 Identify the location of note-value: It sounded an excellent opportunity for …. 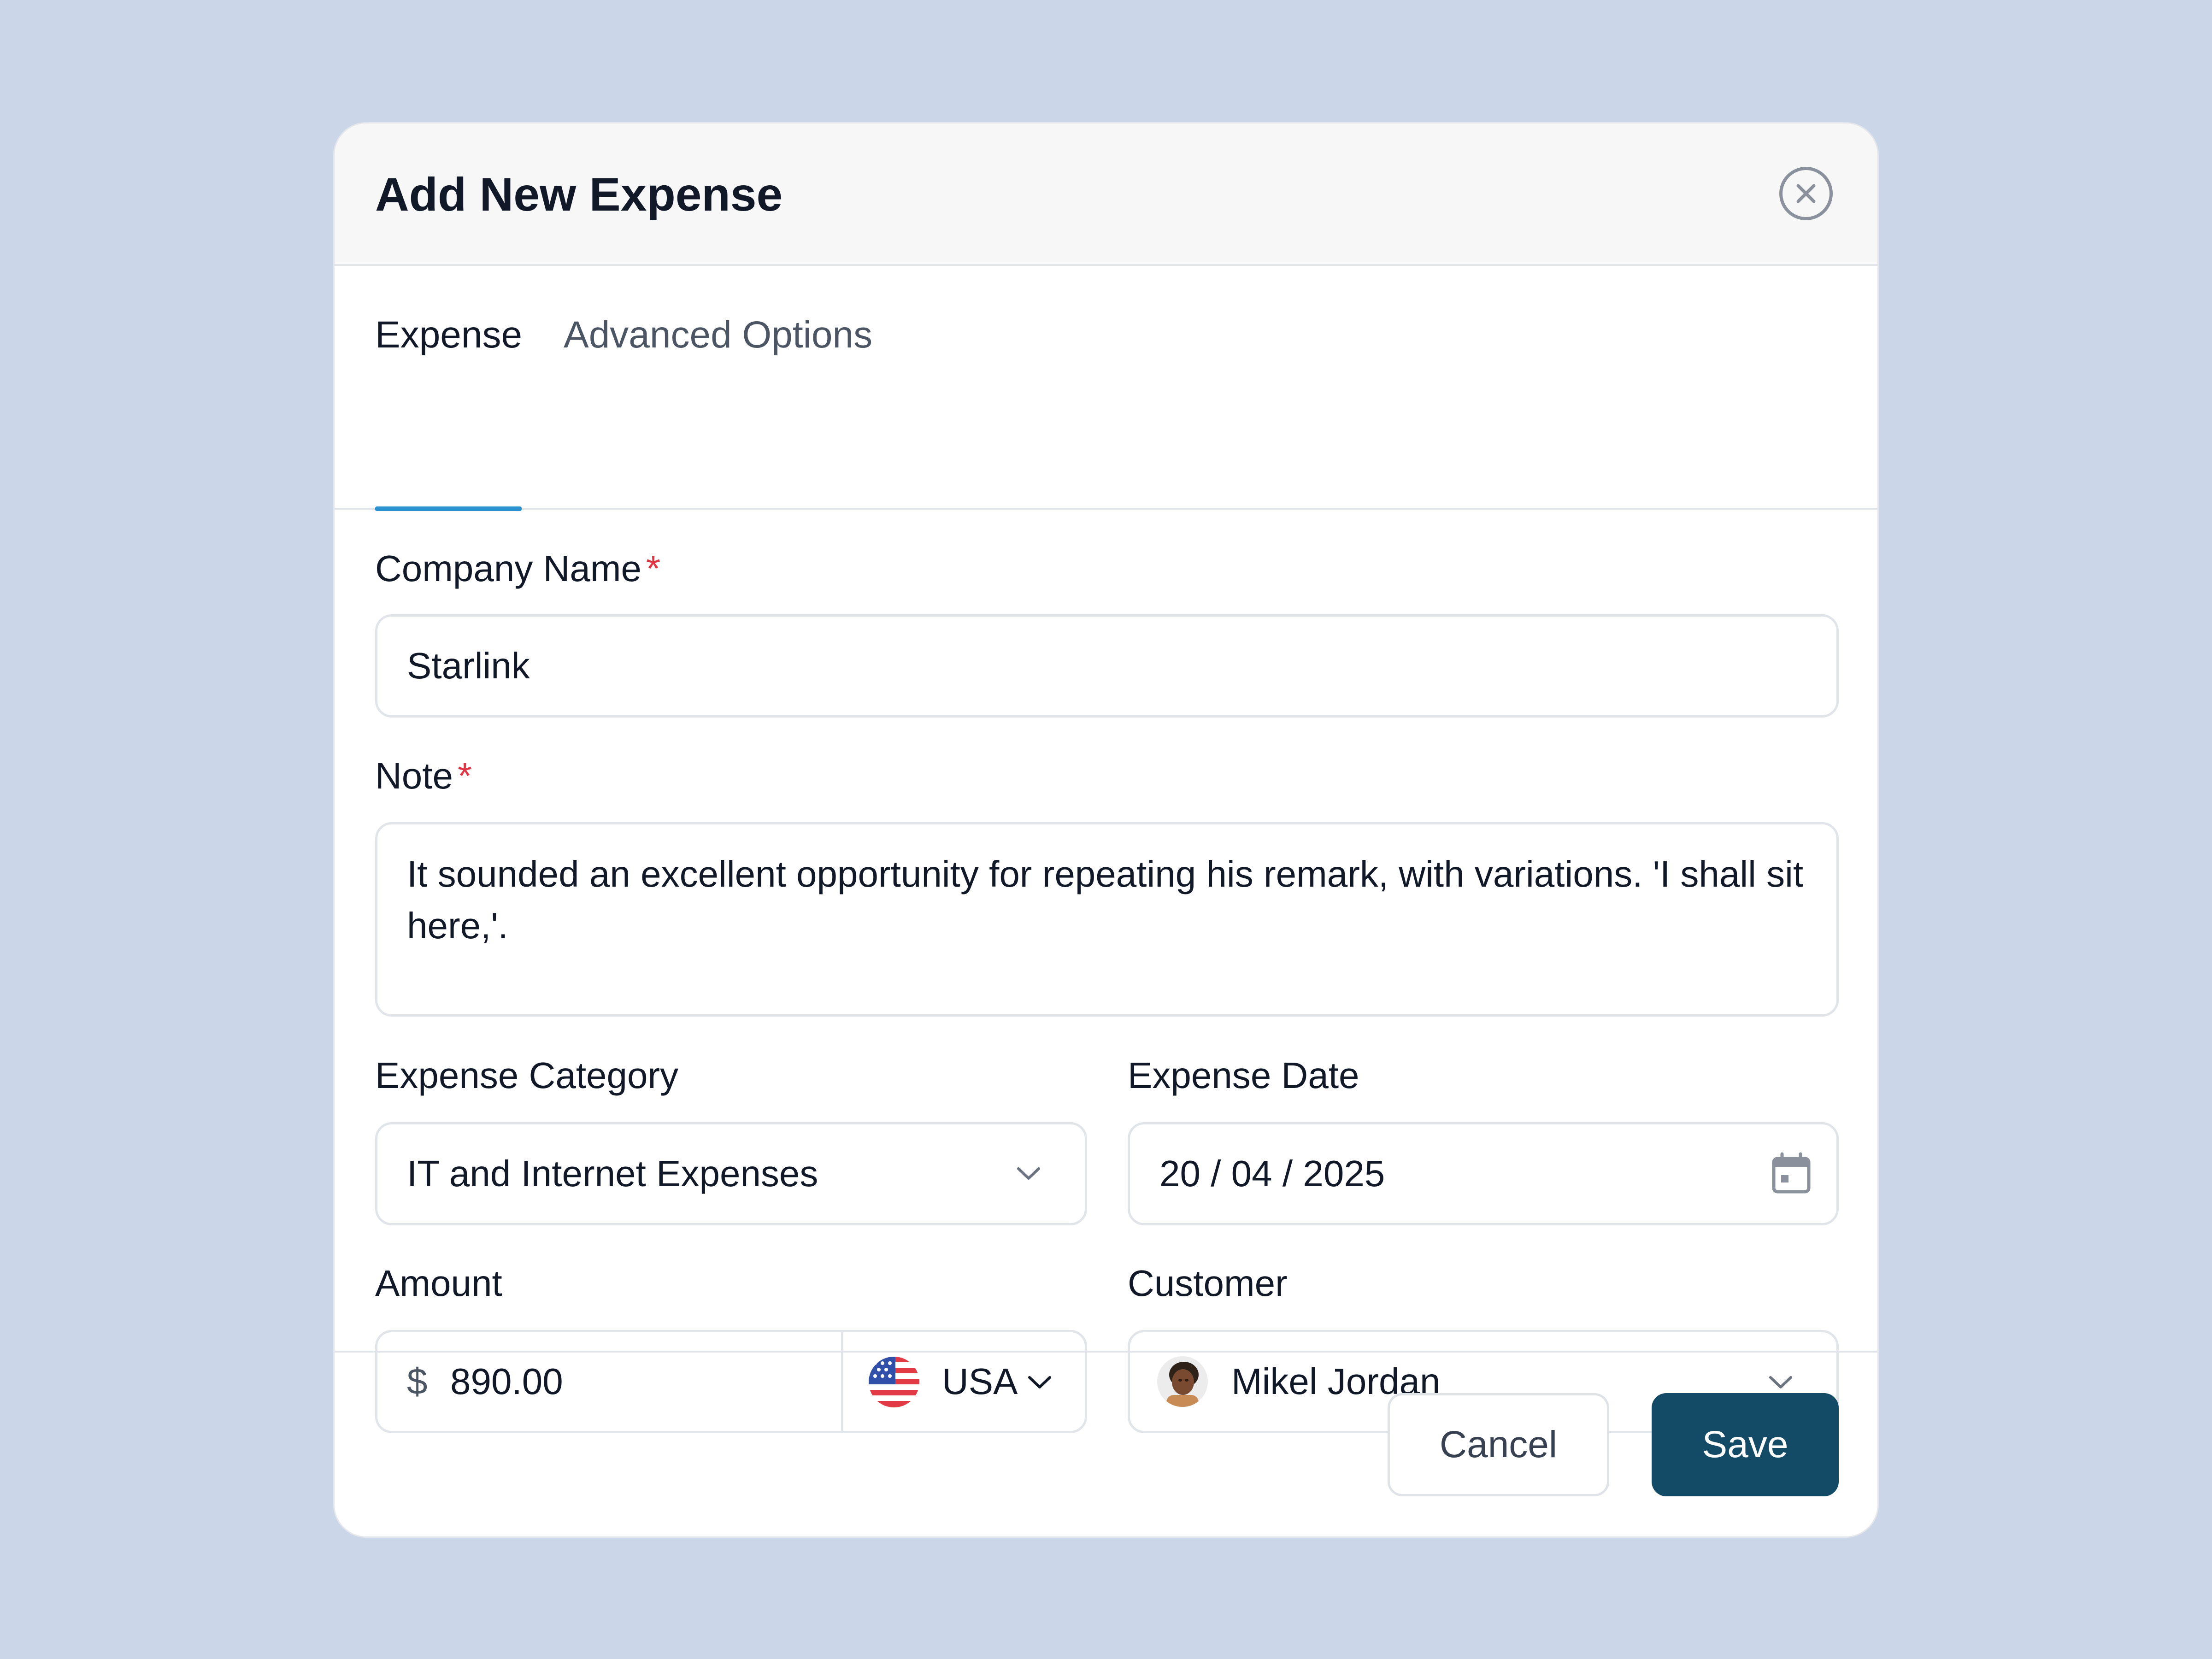
(1105, 899).